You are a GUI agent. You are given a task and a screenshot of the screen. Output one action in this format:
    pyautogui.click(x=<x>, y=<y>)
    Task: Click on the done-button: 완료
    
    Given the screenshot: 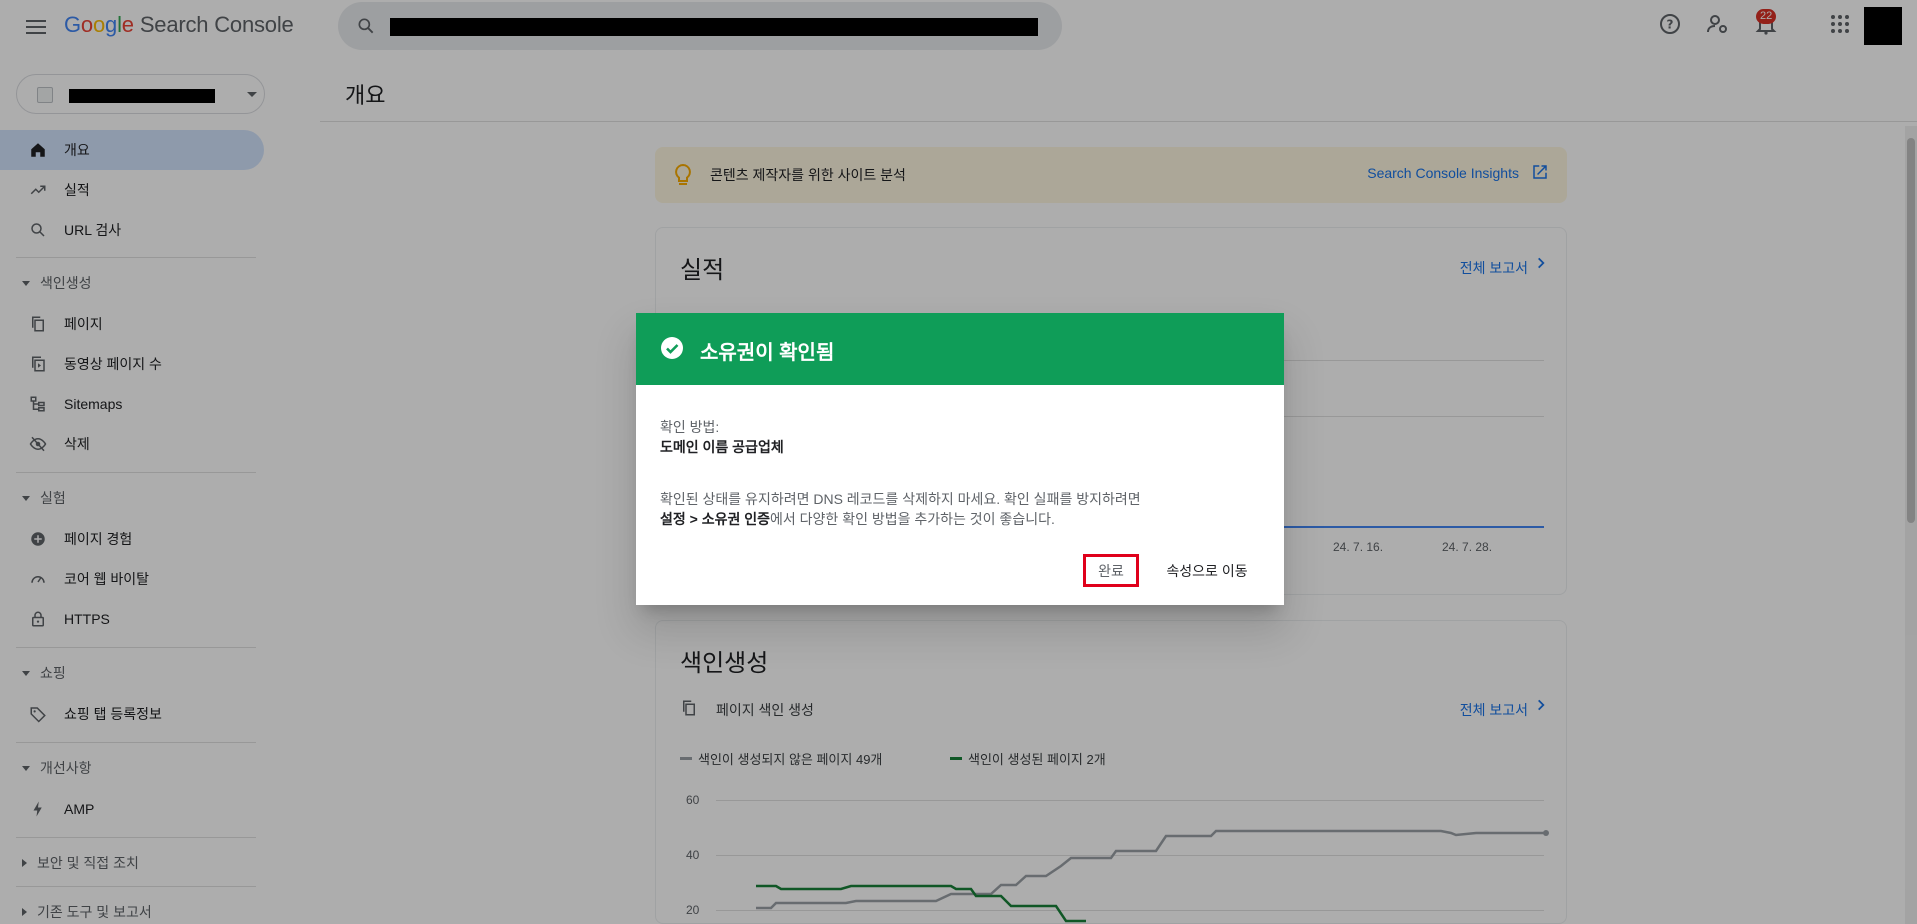 What is the action you would take?
    pyautogui.click(x=1111, y=570)
    